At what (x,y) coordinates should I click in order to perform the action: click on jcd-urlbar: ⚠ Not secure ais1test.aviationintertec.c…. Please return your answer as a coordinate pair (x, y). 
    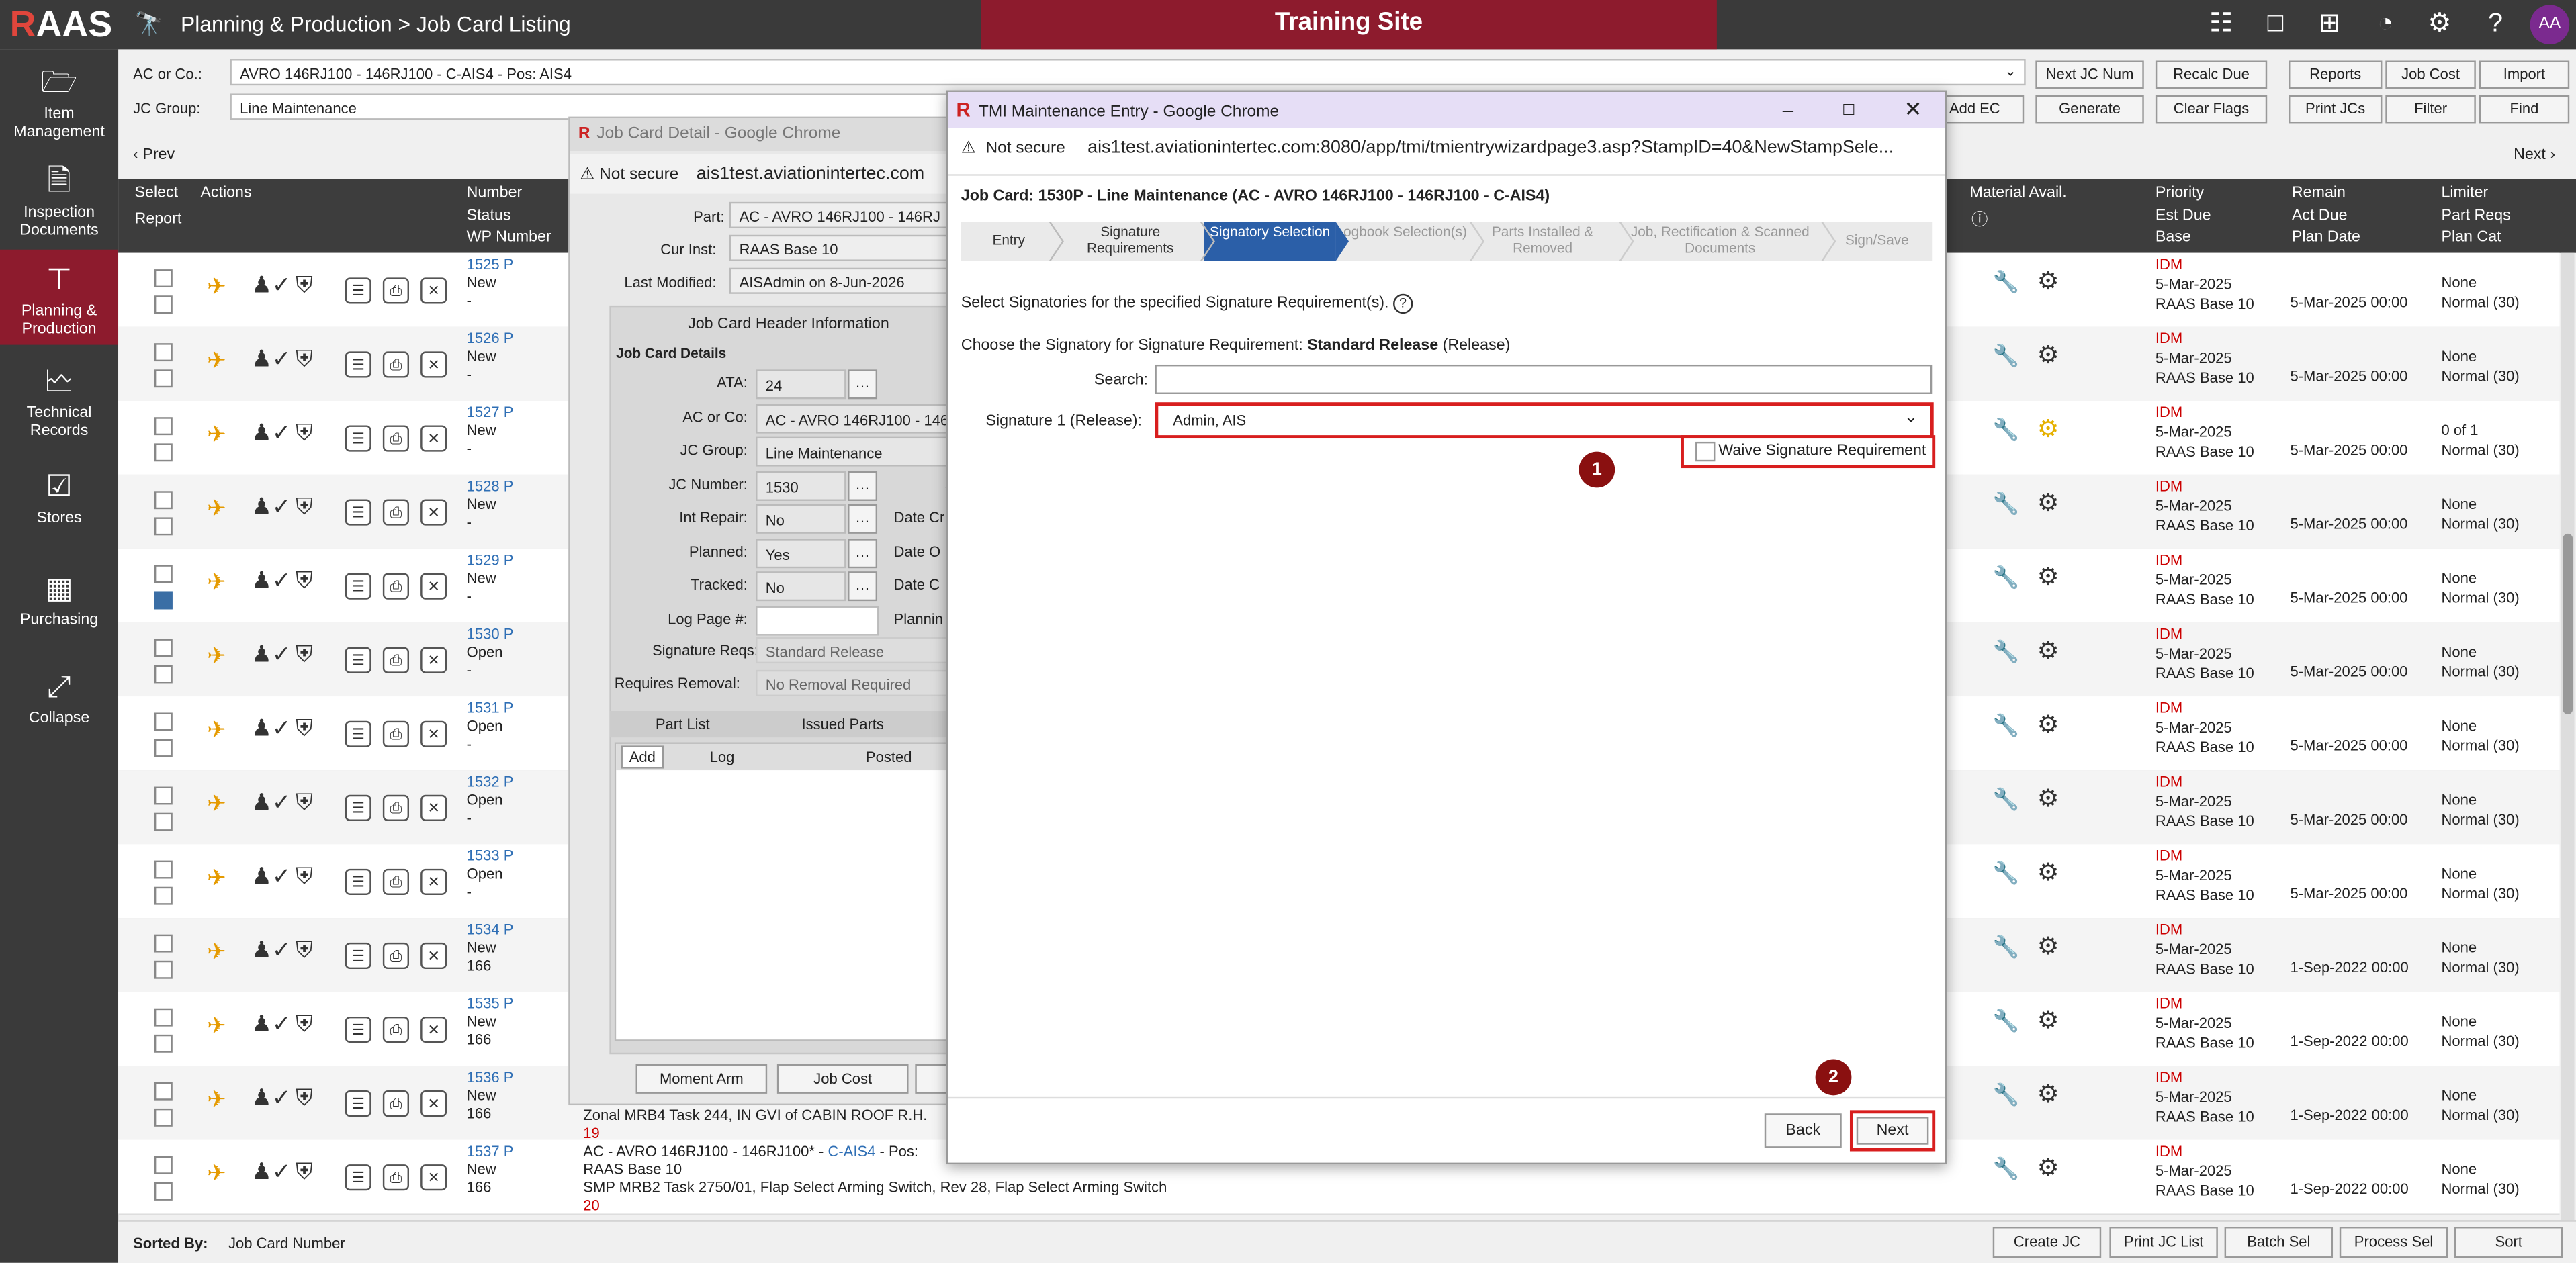
    Looking at the image, I should click on (767, 174).